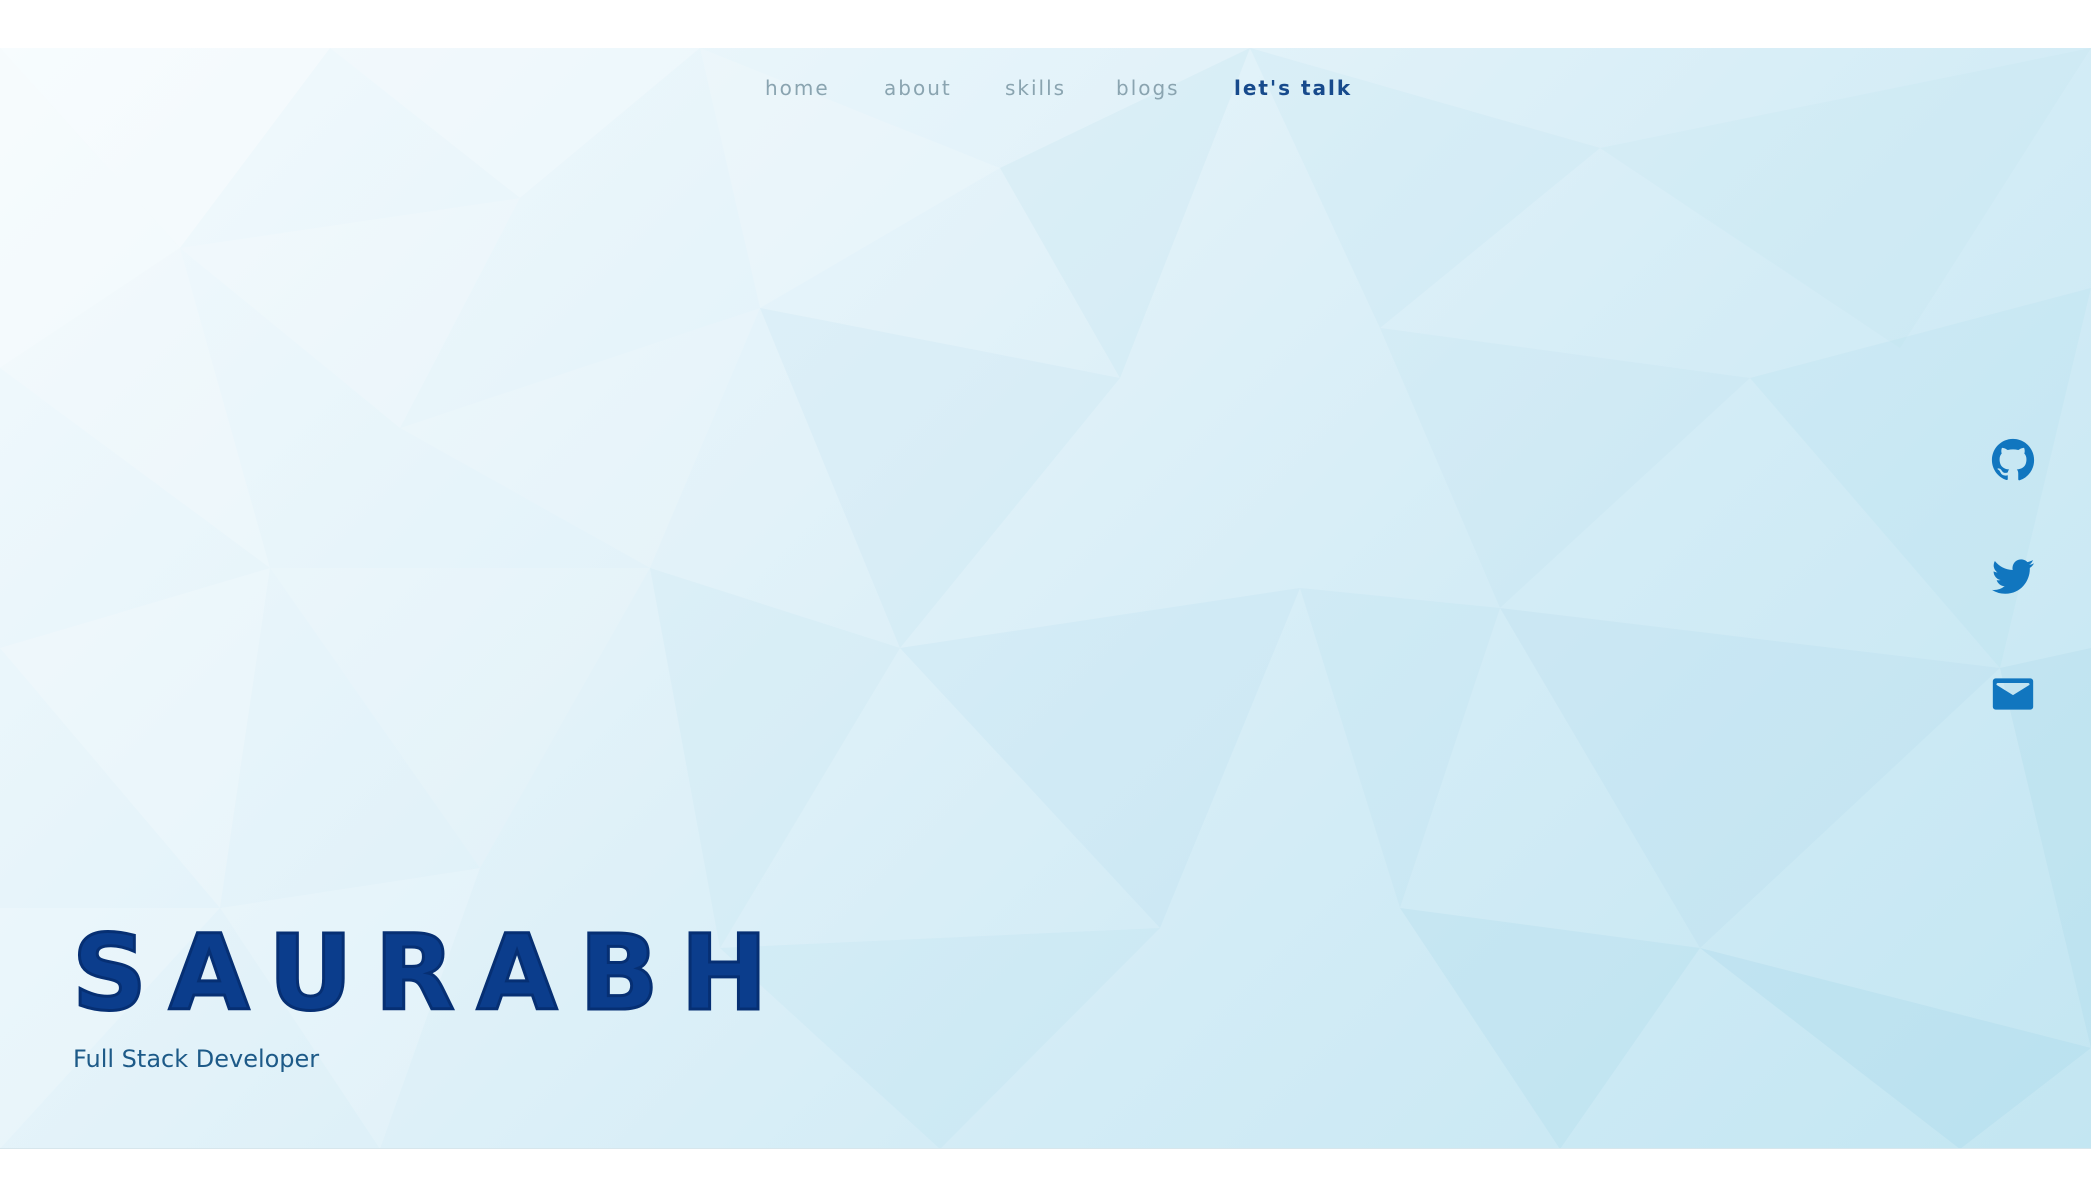 Image resolution: width=2091 pixels, height=1197 pixels. Describe the element at coordinates (918, 88) in the screenshot. I see `nav-about-link: about` at that location.